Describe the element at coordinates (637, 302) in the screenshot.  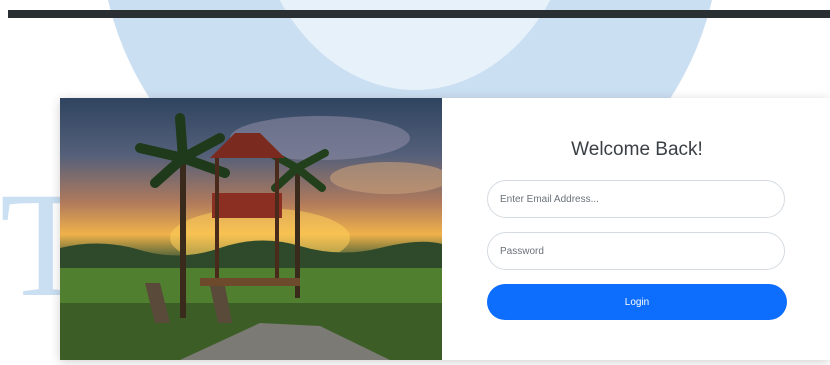
I see `login-button: Login` at that location.